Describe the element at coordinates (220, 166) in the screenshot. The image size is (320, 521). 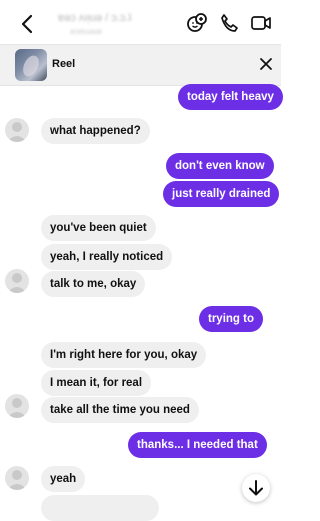
I see `message-bubble-outgoing: don't even know` at that location.